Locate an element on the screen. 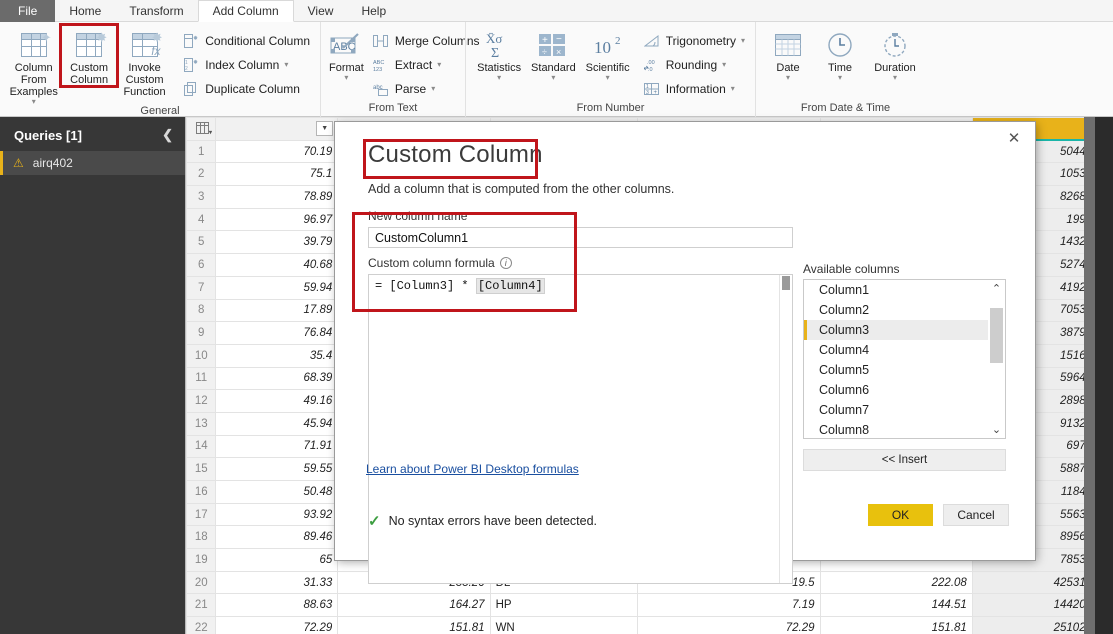 The height and width of the screenshot is (634, 1113). custom-column-button: ✸ Custom Column is located at coordinates (89, 55).